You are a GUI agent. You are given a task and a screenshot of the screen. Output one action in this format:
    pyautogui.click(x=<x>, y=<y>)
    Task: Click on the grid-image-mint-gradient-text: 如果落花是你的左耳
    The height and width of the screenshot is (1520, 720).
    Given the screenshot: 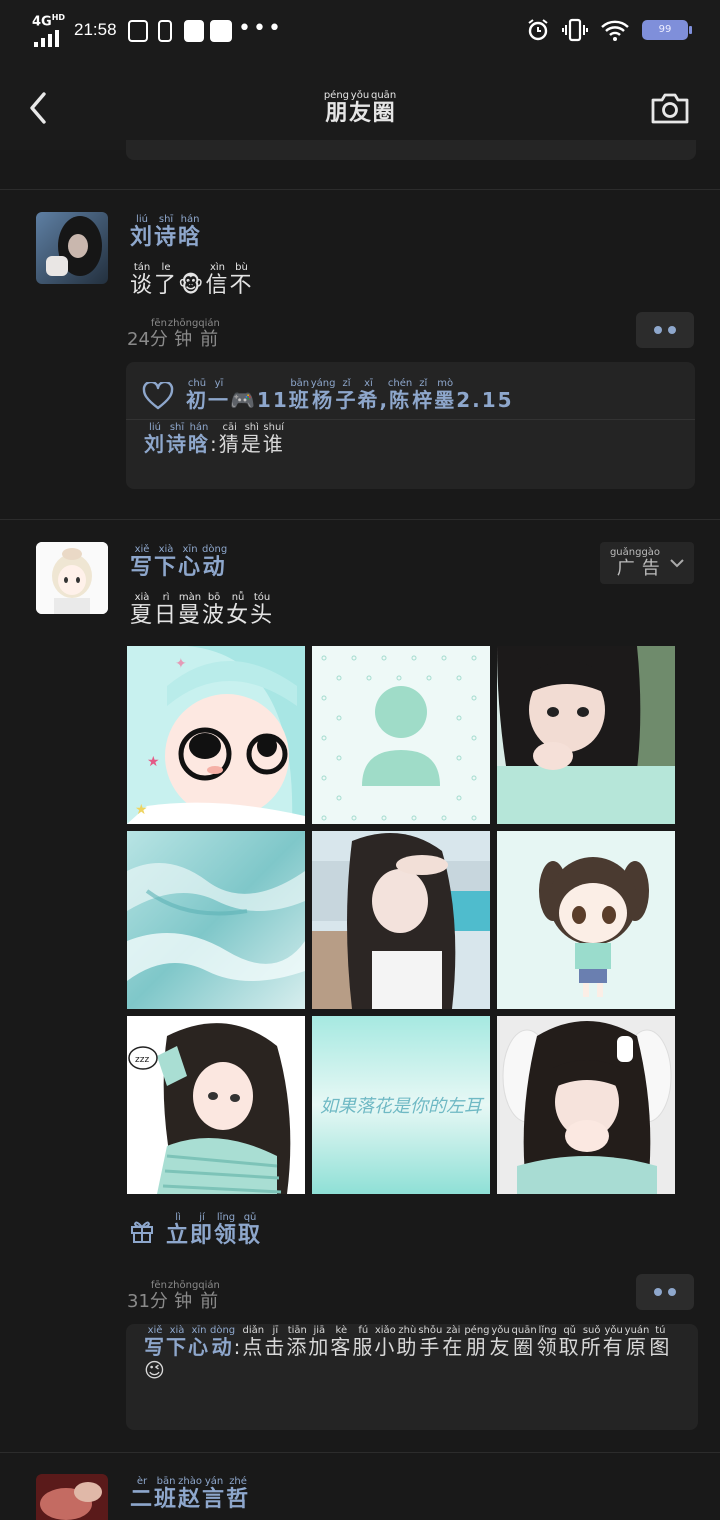 What is the action you would take?
    pyautogui.click(x=401, y=1105)
    